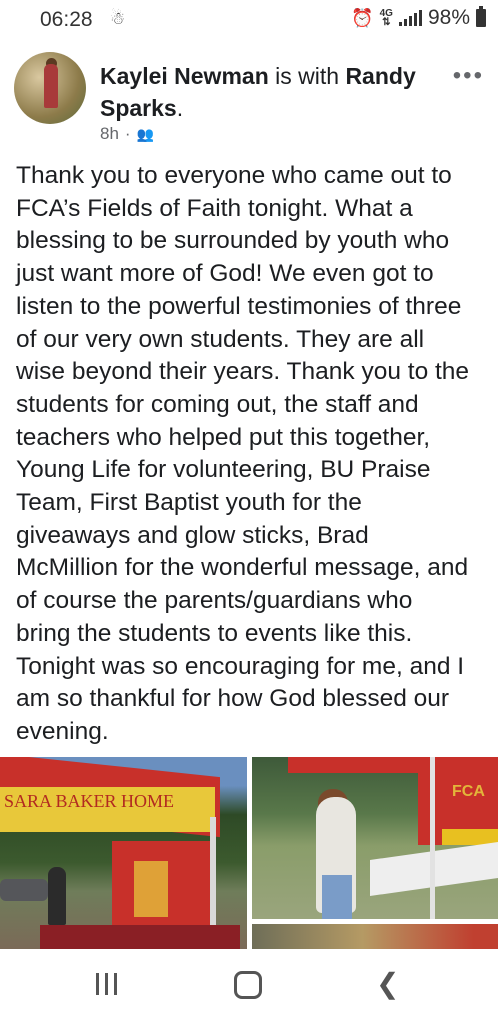 This screenshot has height=1023, width=498. I want to click on signal-icon, so click(410, 18).